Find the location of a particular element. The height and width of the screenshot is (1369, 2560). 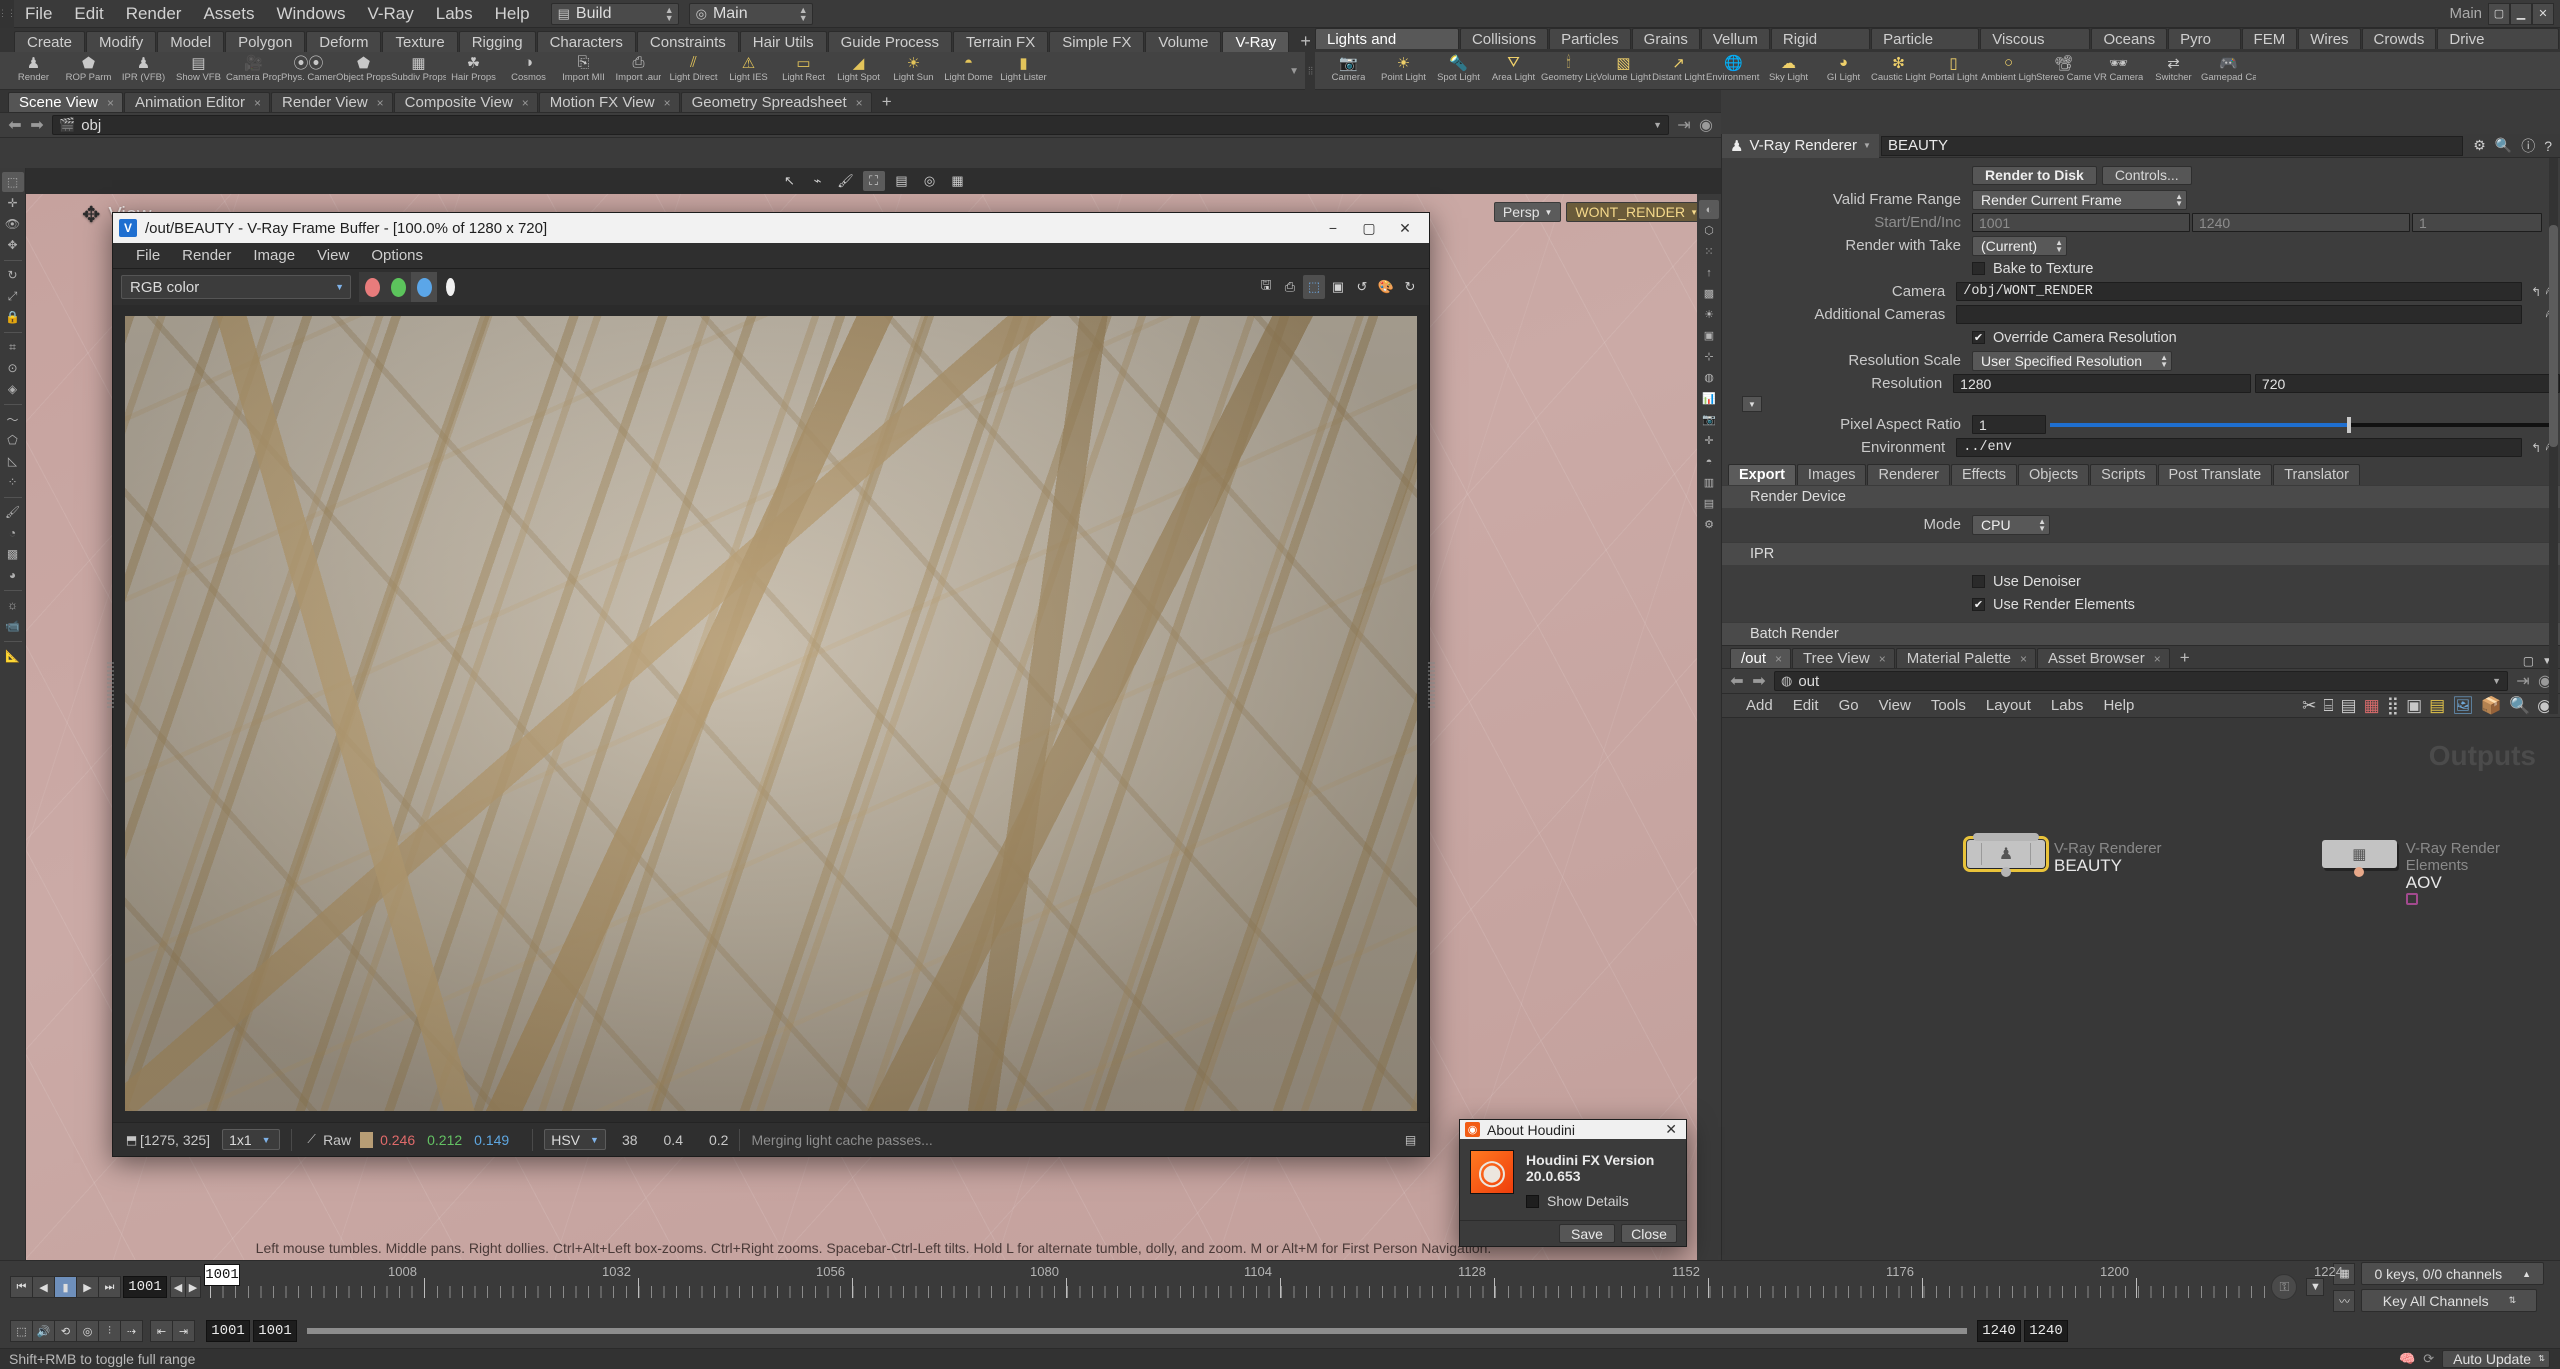

shelf-tool-light-dome: ◓ Light Dome is located at coordinates (968, 71).